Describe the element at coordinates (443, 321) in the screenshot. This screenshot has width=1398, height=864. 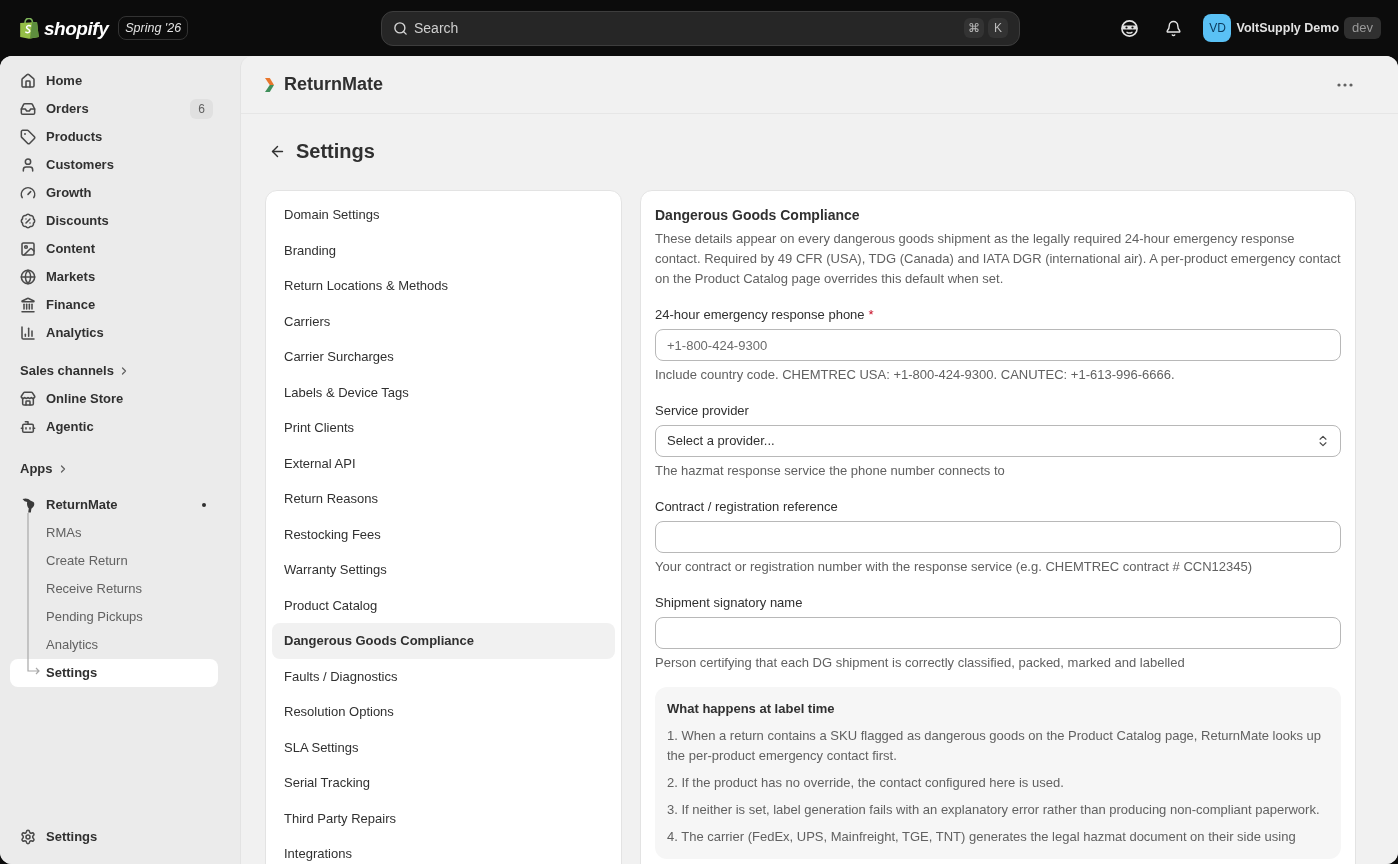
I see `settings-nav-item: Carriers` at that location.